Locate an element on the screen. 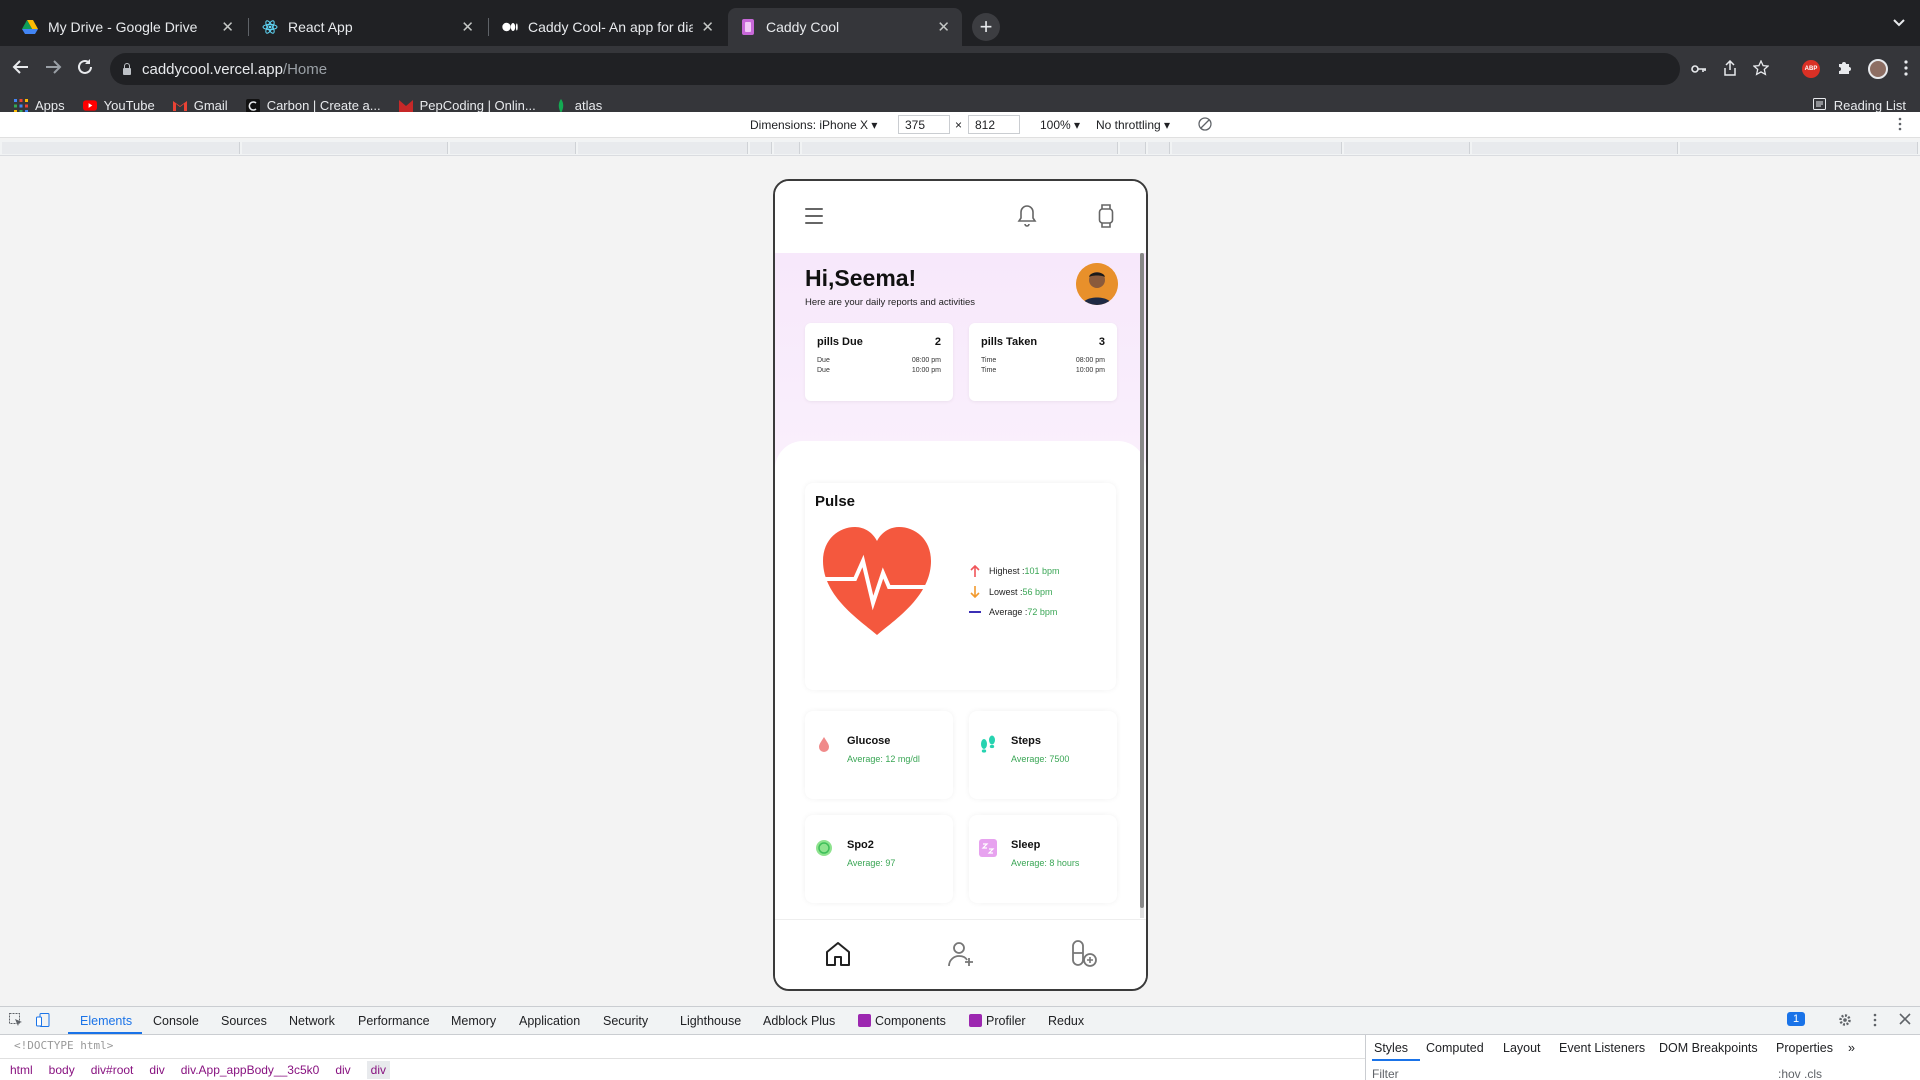 The image size is (1920, 1080). devtools-menu-icon is located at coordinates (1875, 1021).